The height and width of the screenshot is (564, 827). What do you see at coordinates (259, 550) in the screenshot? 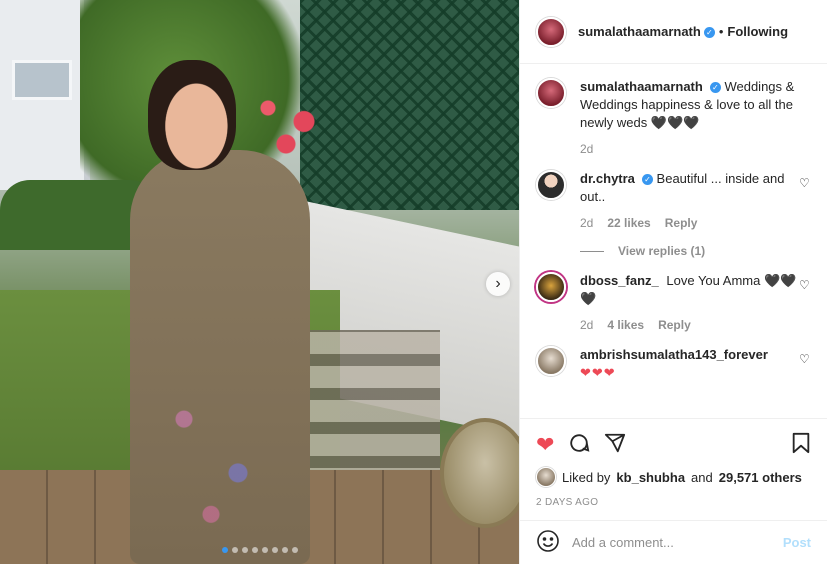
I see `carousel-dots` at bounding box center [259, 550].